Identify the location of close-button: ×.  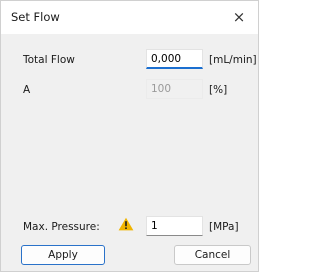
(239, 17).